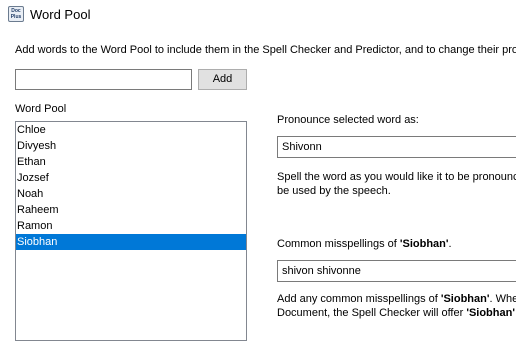 The height and width of the screenshot is (341, 516). I want to click on list-item: Chloe, so click(131, 130).